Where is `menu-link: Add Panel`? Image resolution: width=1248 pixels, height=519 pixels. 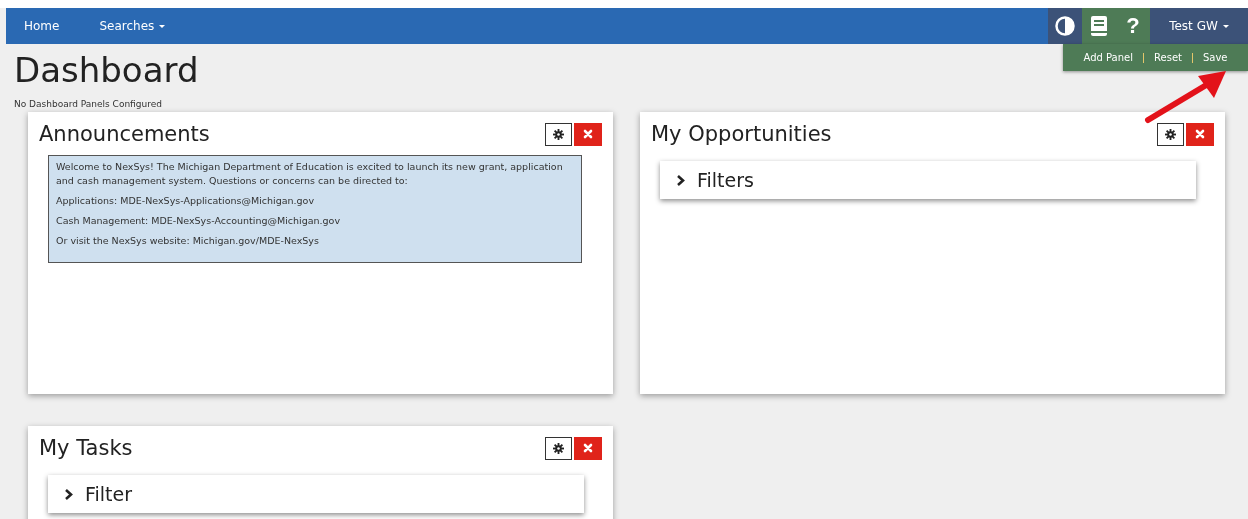
menu-link: Add Panel is located at coordinates (1108, 57).